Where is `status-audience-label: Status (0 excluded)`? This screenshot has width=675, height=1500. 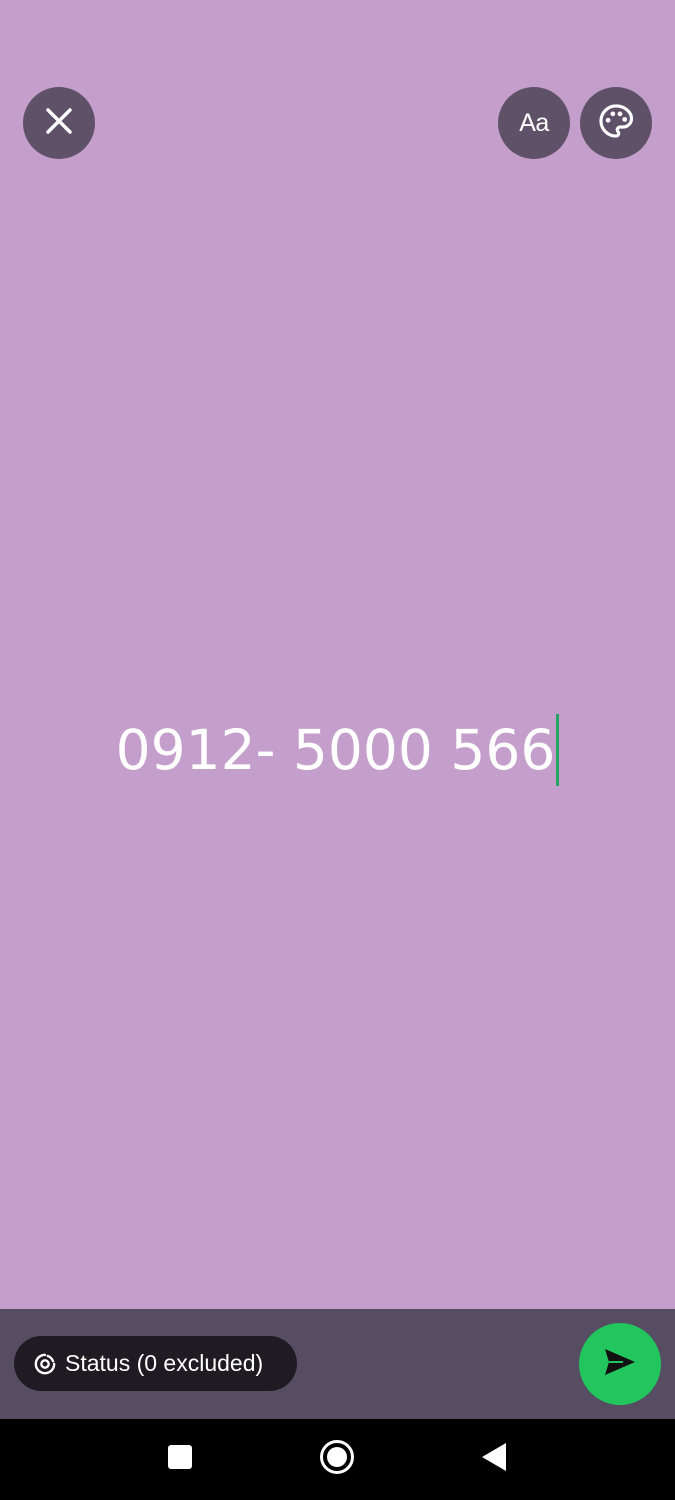 status-audience-label: Status (0 excluded) is located at coordinates (164, 1363).